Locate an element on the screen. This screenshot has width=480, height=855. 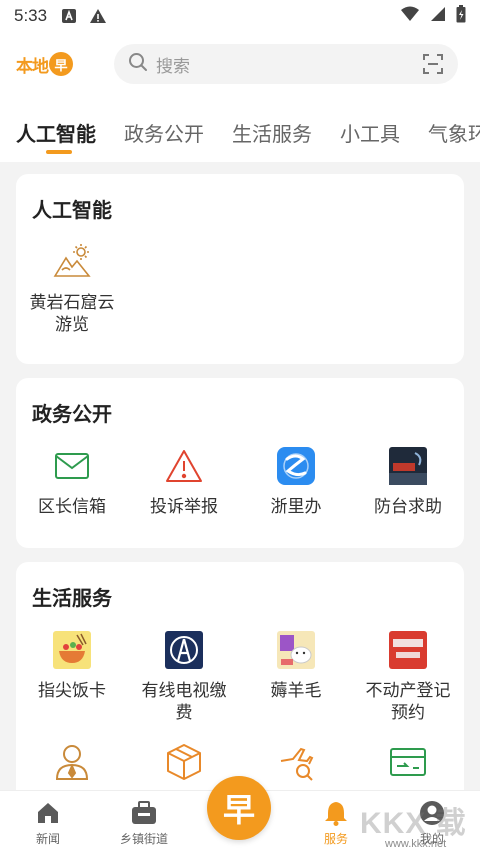
service-label: 薅羊毛 is located at coordinates (296, 691).